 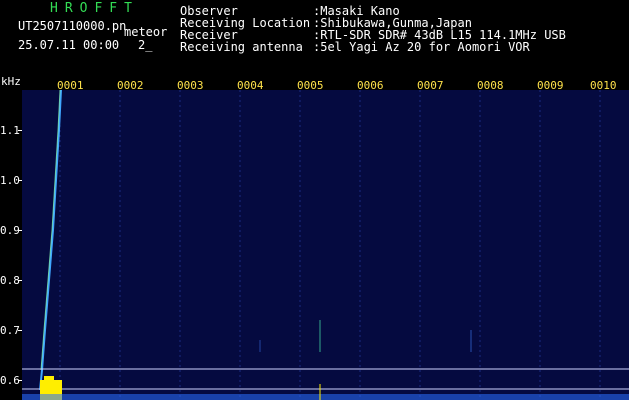 What do you see at coordinates (11, 81) in the screenshot?
I see `axis-unit: kHz` at bounding box center [11, 81].